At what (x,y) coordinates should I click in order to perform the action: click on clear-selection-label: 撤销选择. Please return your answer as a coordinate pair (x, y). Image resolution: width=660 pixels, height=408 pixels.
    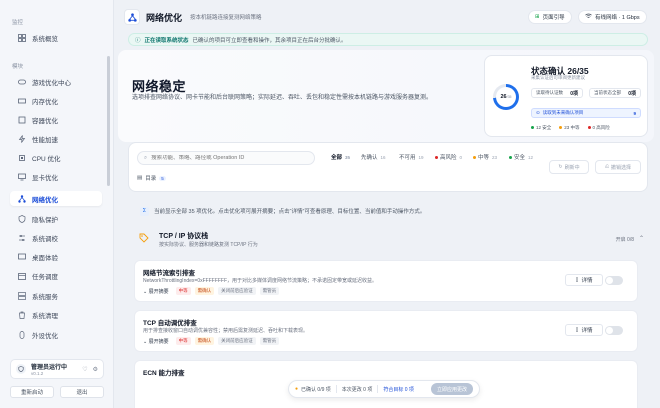
    Looking at the image, I should click on (621, 167).